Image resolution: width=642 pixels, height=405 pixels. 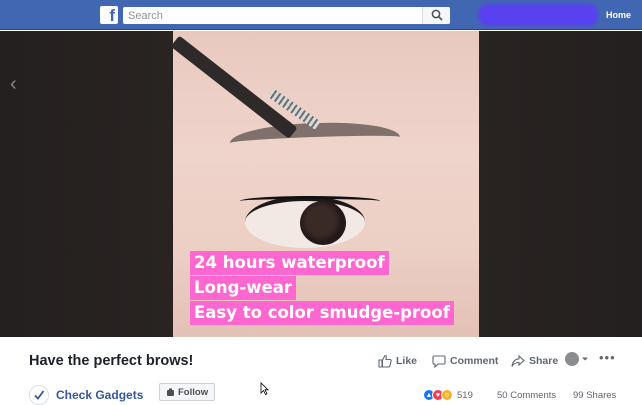 What do you see at coordinates (518, 360) in the screenshot?
I see `share-icon` at bounding box center [518, 360].